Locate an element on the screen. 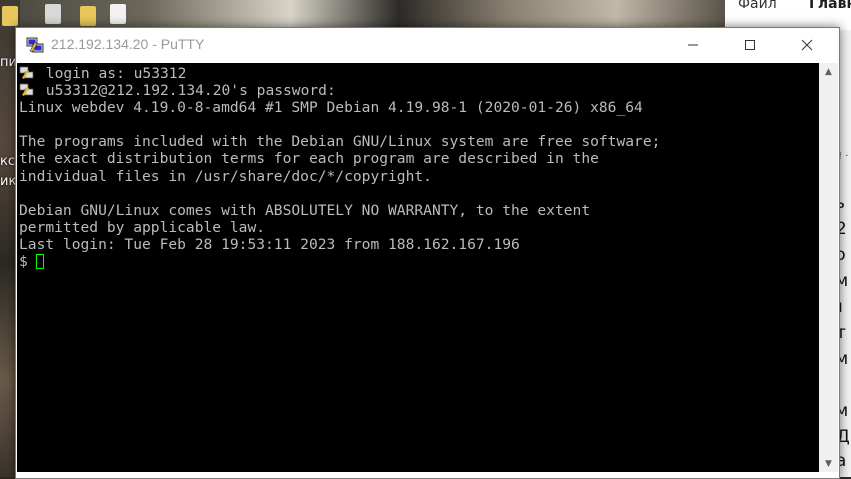  text-cursor is located at coordinates (39, 262).